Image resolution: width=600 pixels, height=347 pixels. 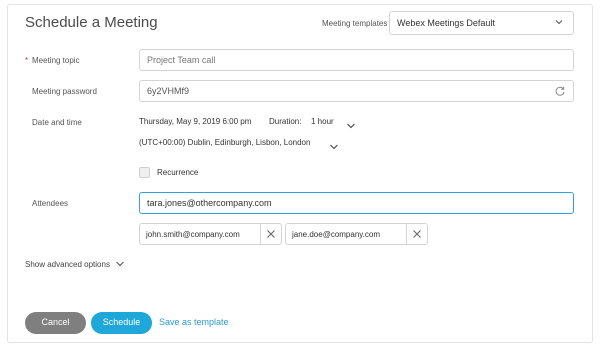 I want to click on meeting-templates-value: Webex Meetings Default, so click(x=446, y=23).